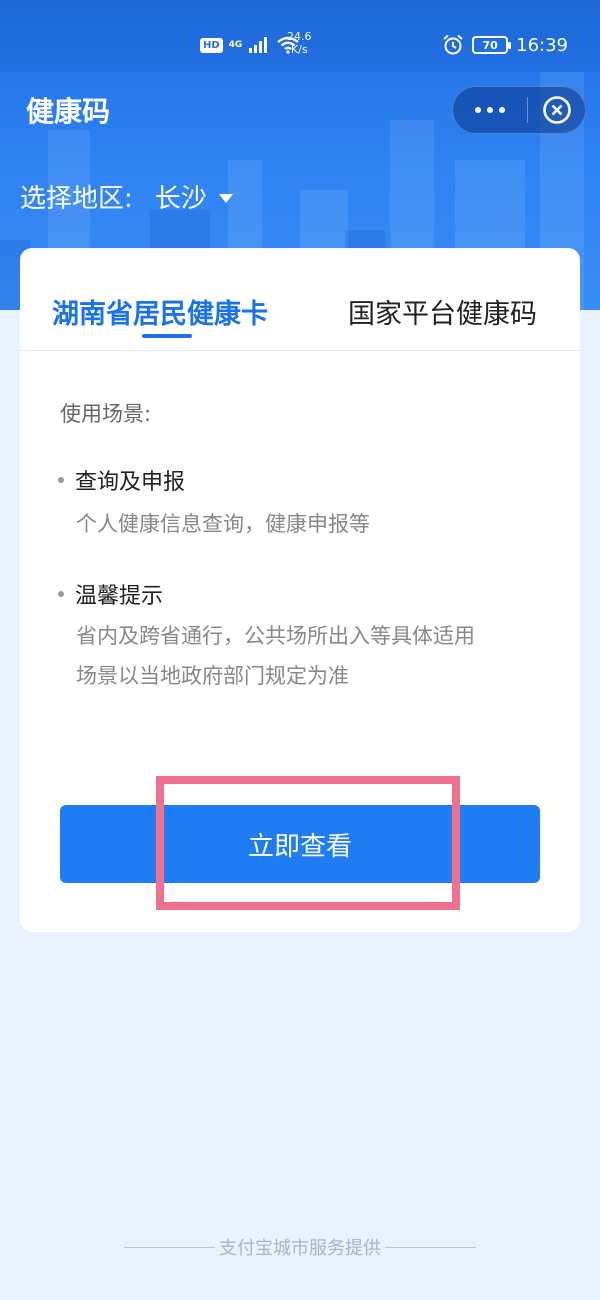 Image resolution: width=600 pixels, height=1300 pixels. Describe the element at coordinates (300, 844) in the screenshot. I see `view-now-button: 立即查看` at that location.